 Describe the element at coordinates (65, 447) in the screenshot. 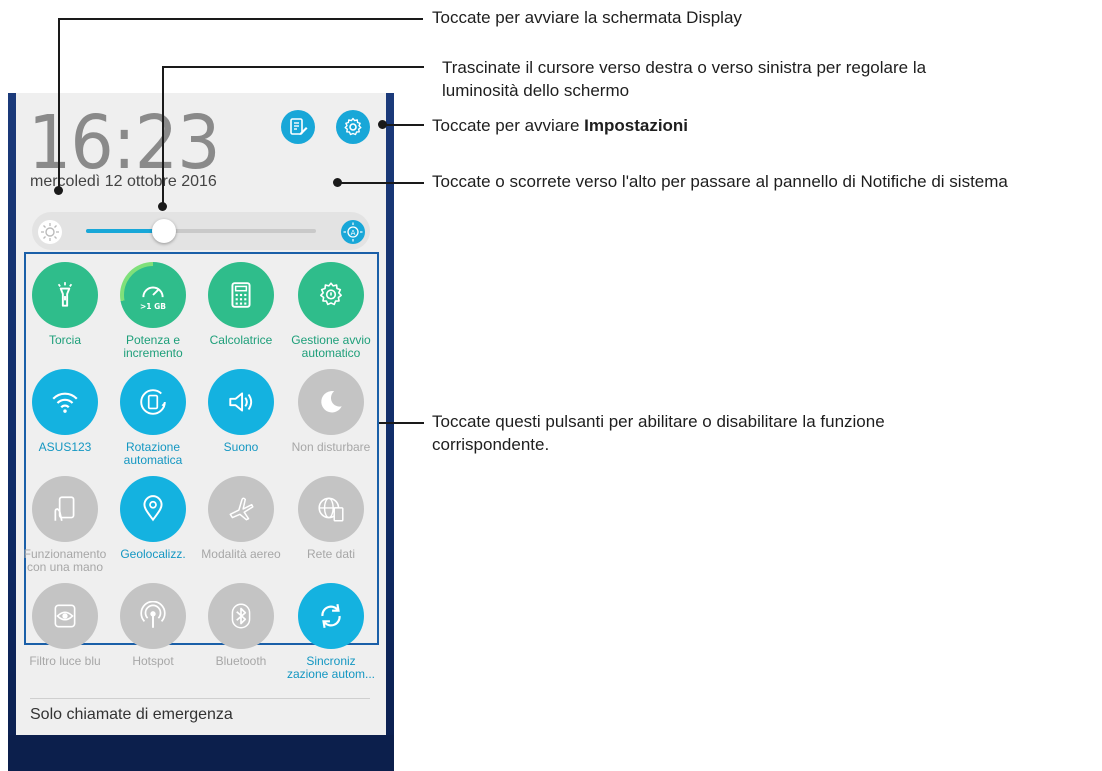

I see `quick-setting-label: ASUS123` at that location.